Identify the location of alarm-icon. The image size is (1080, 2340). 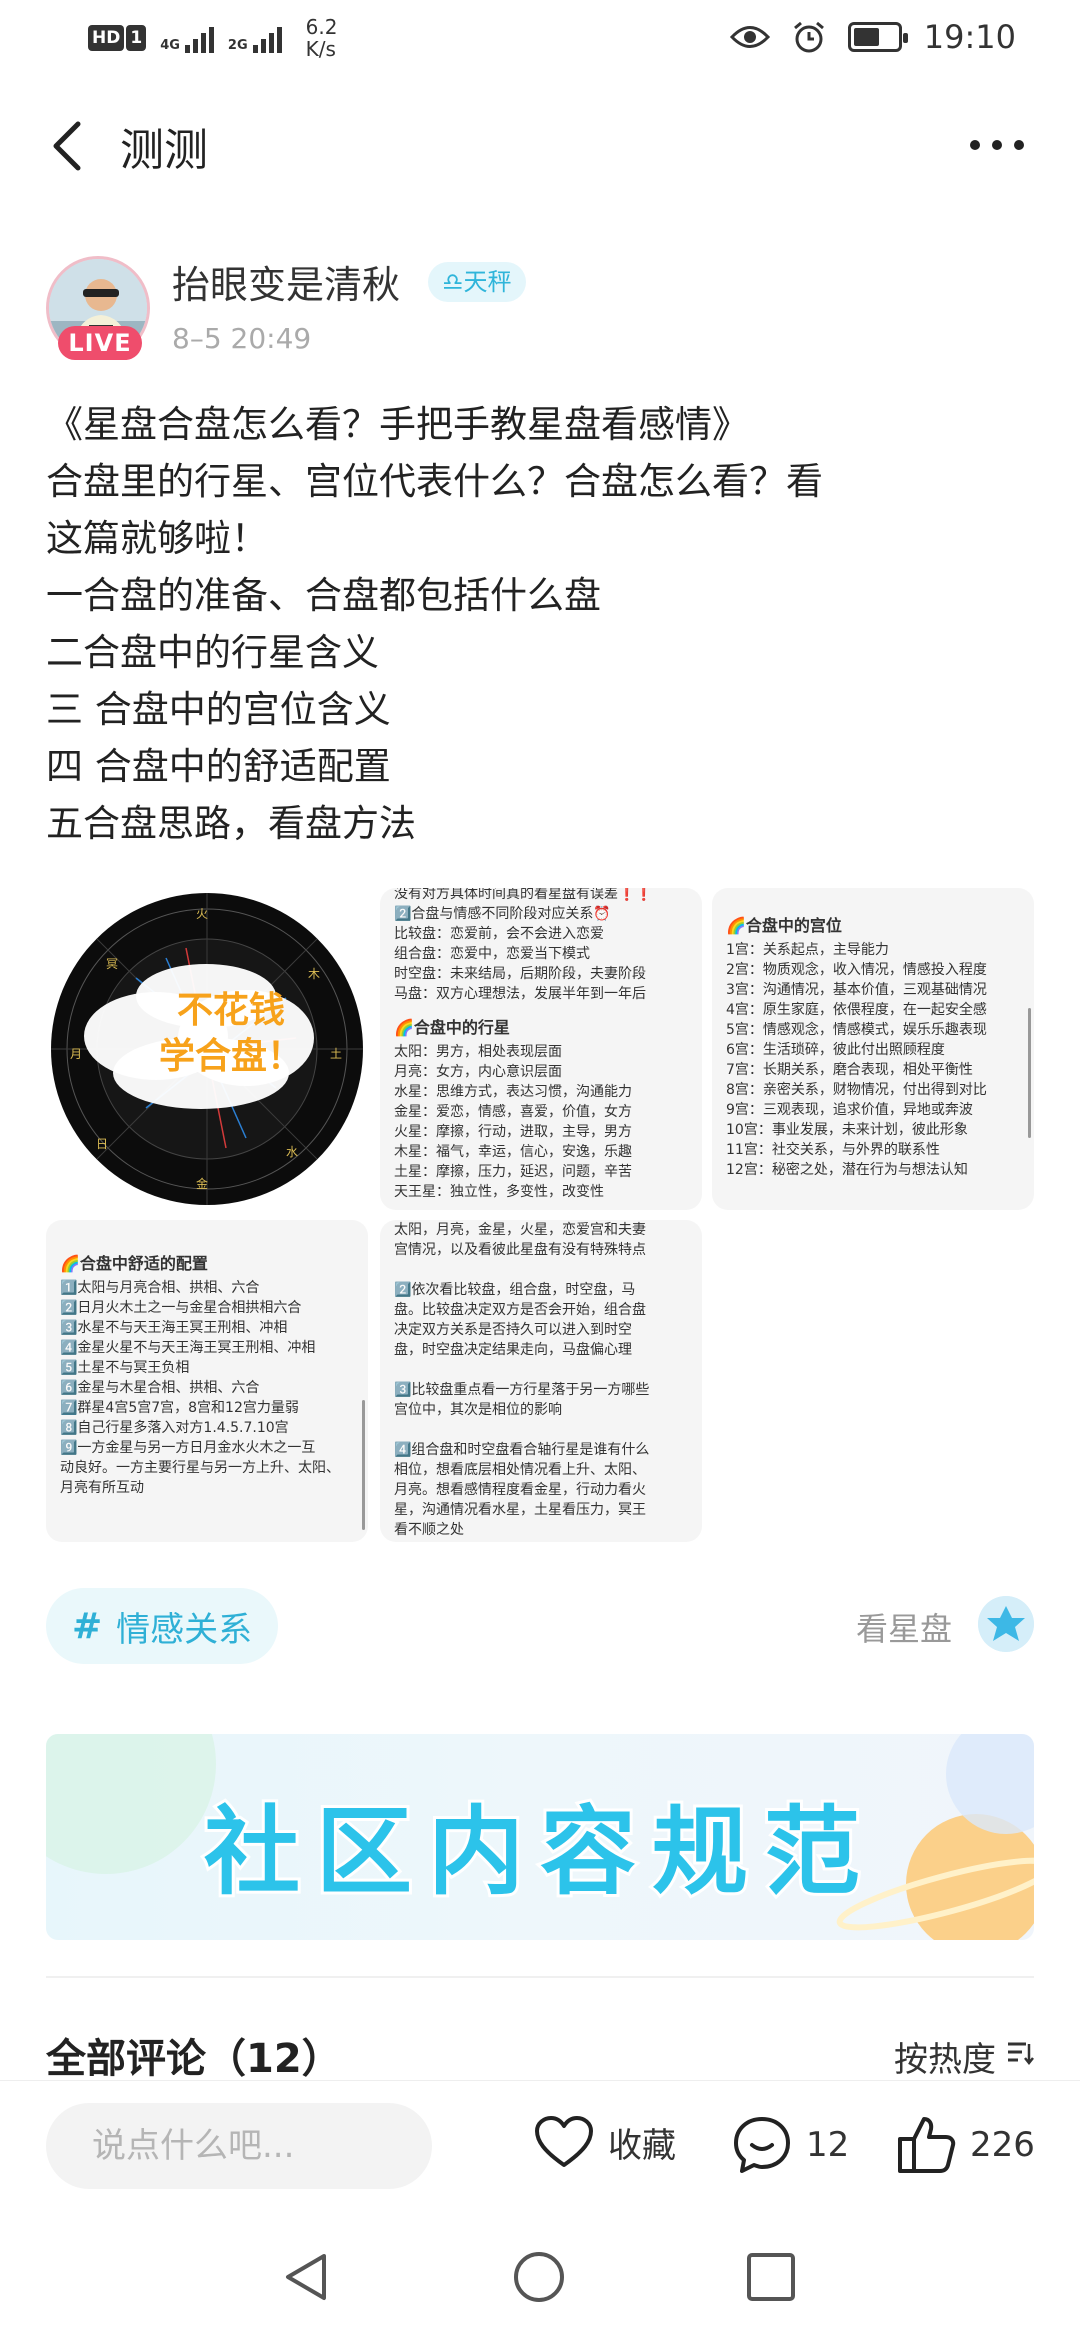
(808, 37).